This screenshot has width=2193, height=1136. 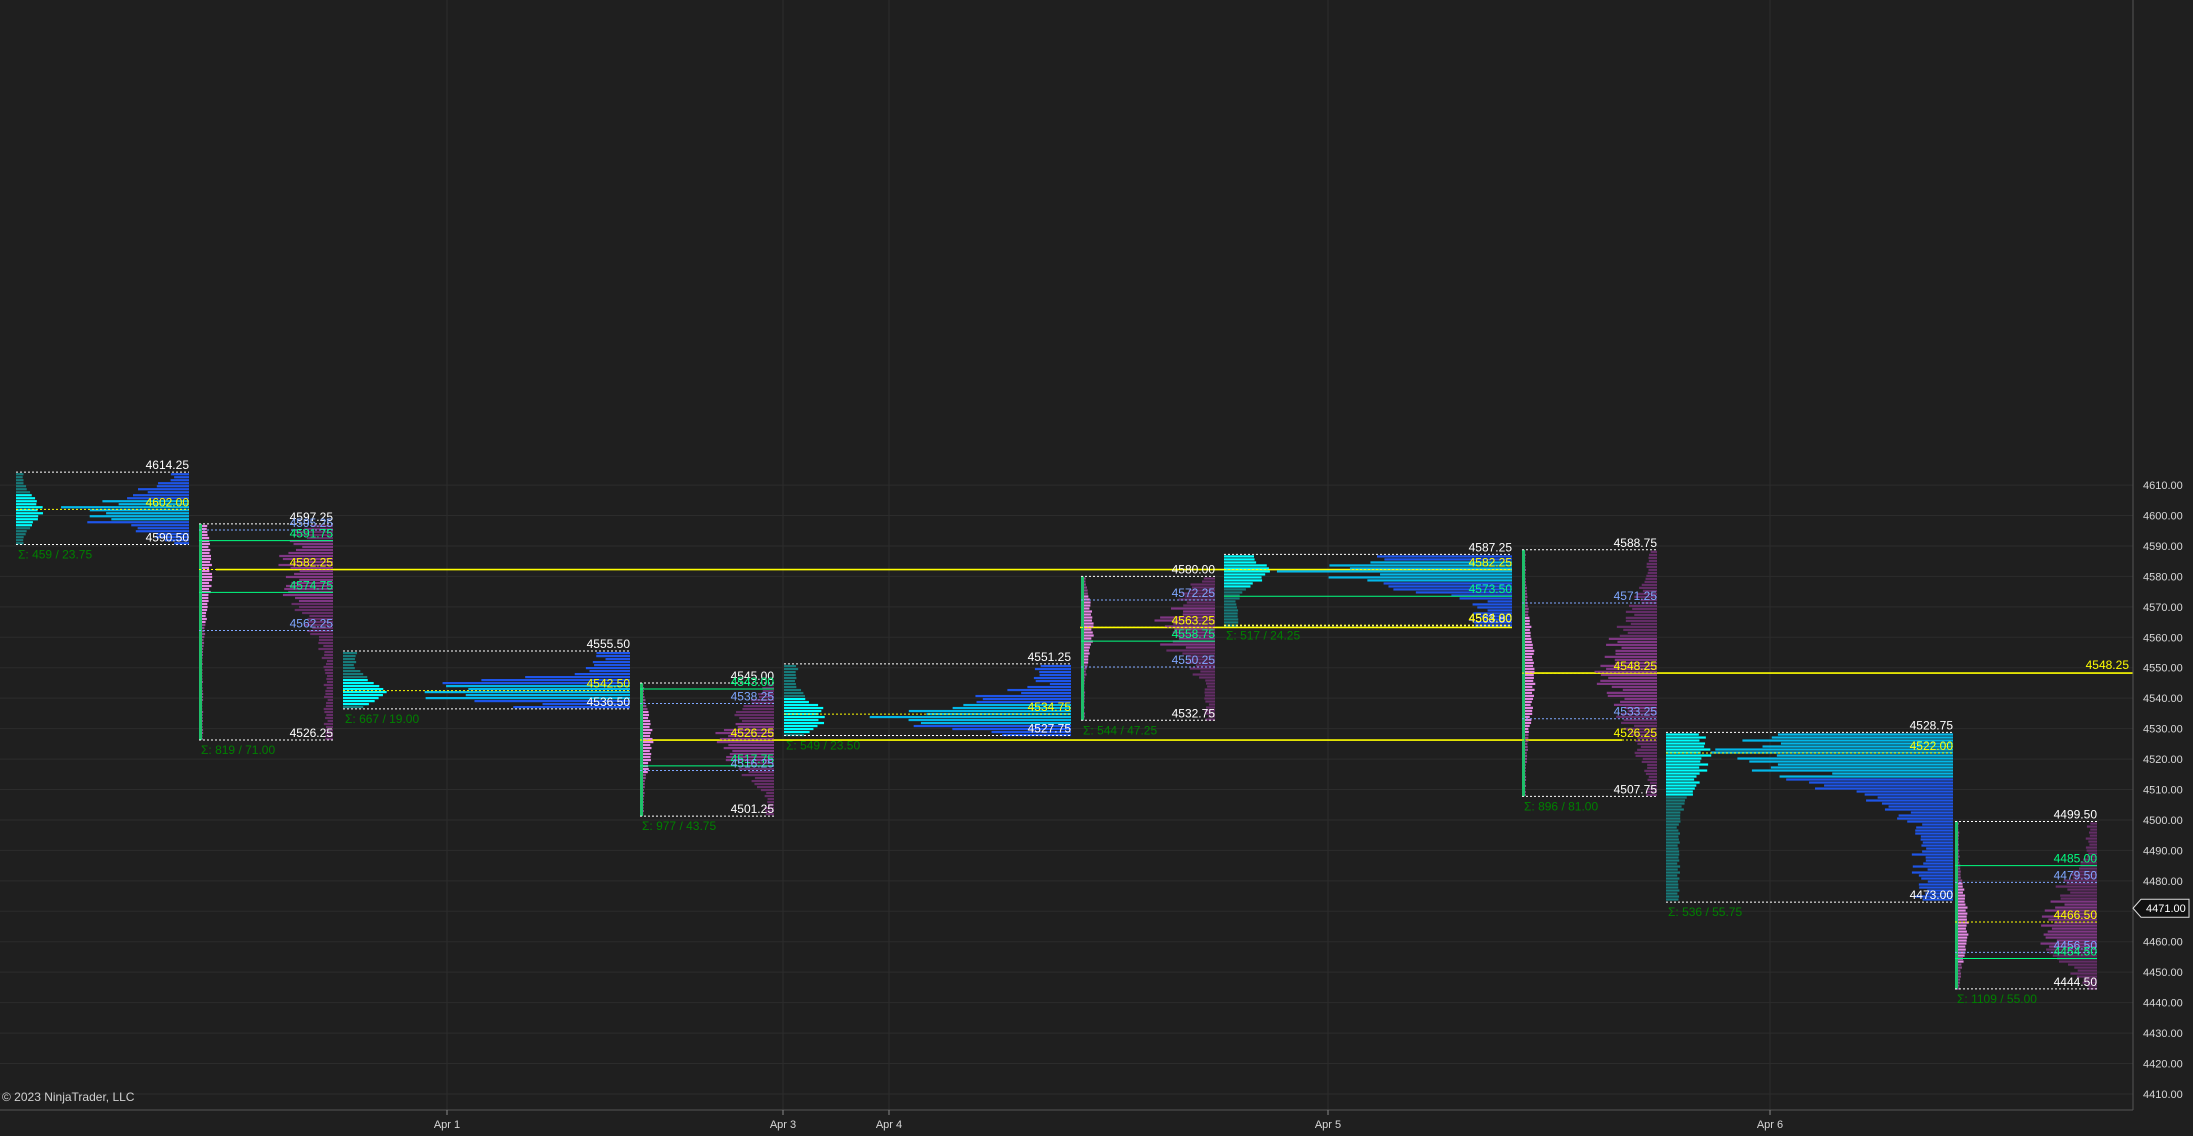 I want to click on price-tick-label: 4520.00, so click(x=2163, y=760).